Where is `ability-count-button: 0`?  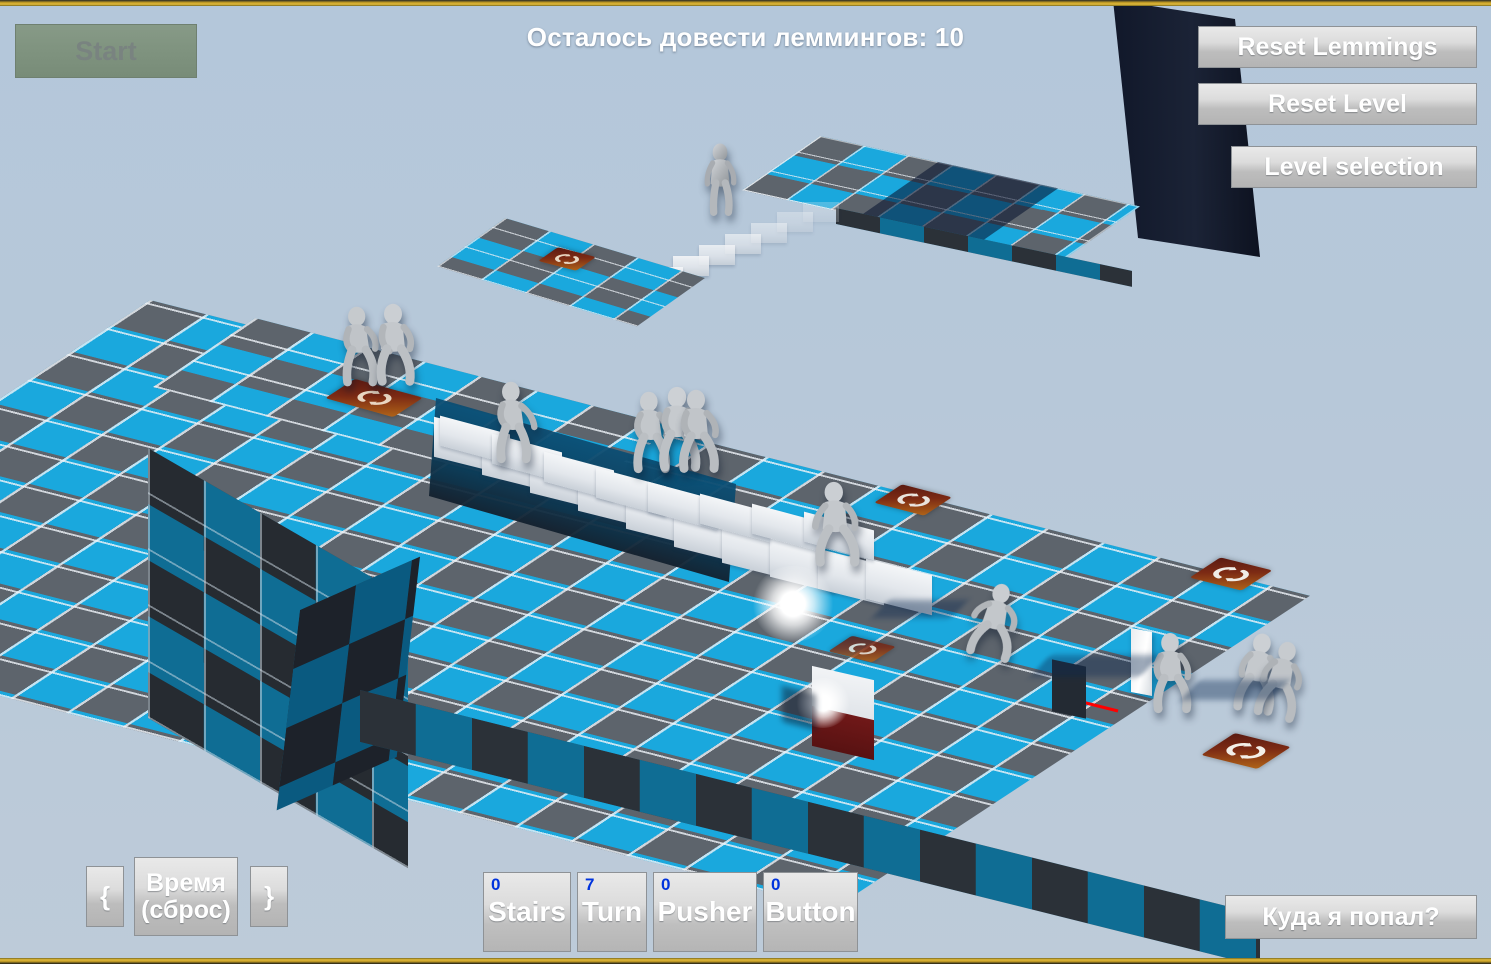
ability-count-button: 0 is located at coordinates (776, 884).